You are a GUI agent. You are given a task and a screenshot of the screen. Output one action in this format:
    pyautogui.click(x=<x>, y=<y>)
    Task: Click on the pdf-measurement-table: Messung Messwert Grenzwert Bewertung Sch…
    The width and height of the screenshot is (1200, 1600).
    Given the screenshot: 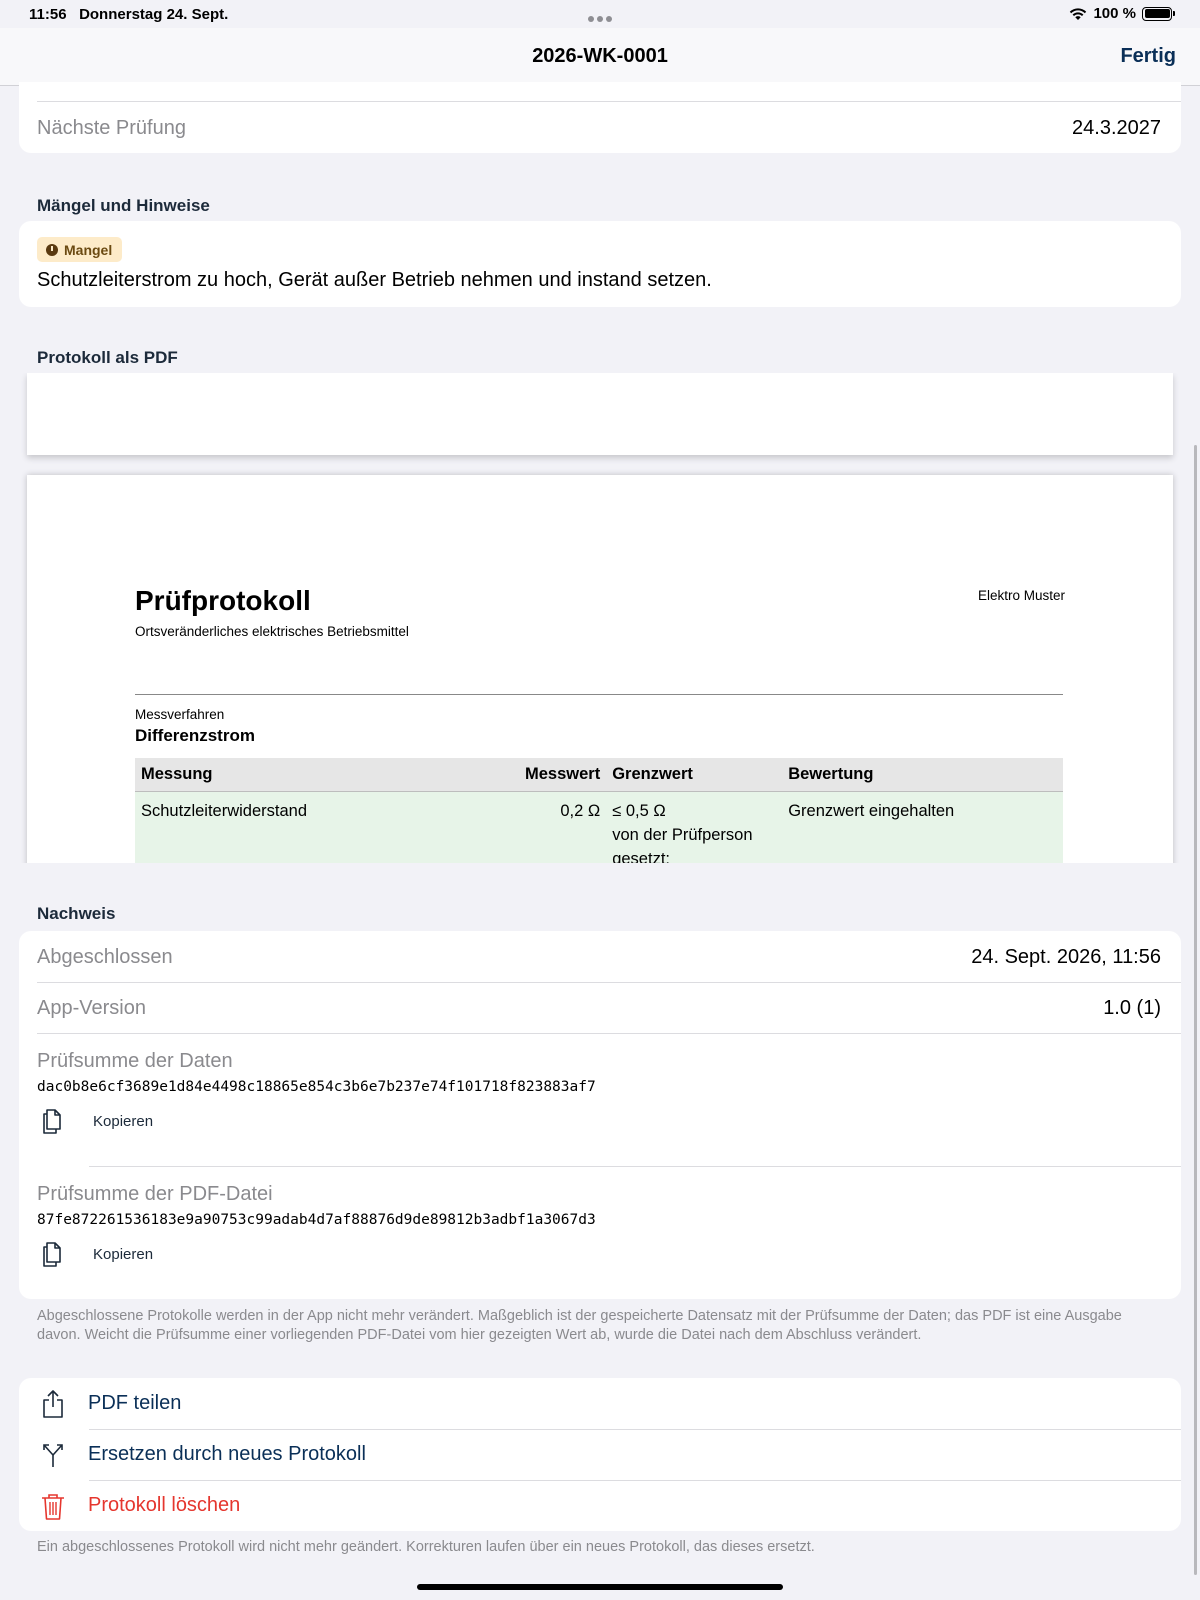 What is the action you would take?
    pyautogui.click(x=599, y=810)
    